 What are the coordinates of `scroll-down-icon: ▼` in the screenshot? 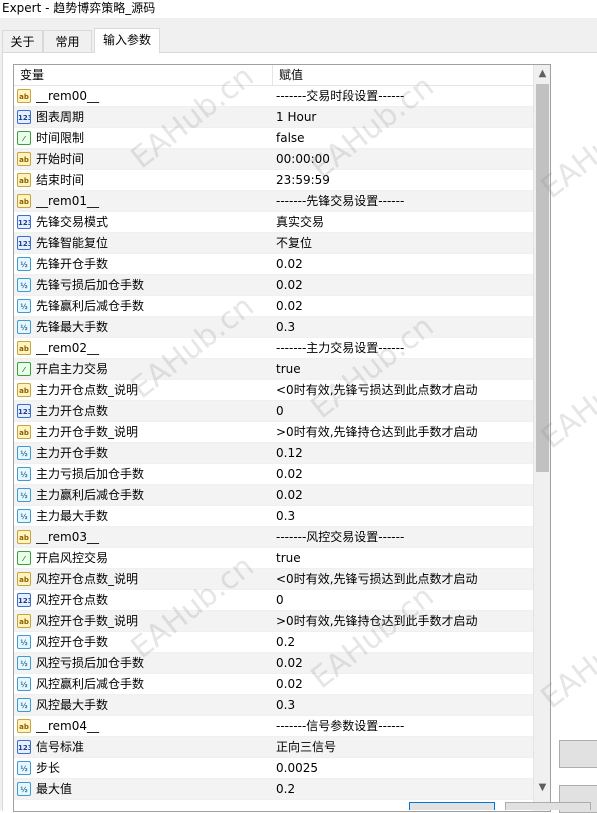 It's located at (542, 787).